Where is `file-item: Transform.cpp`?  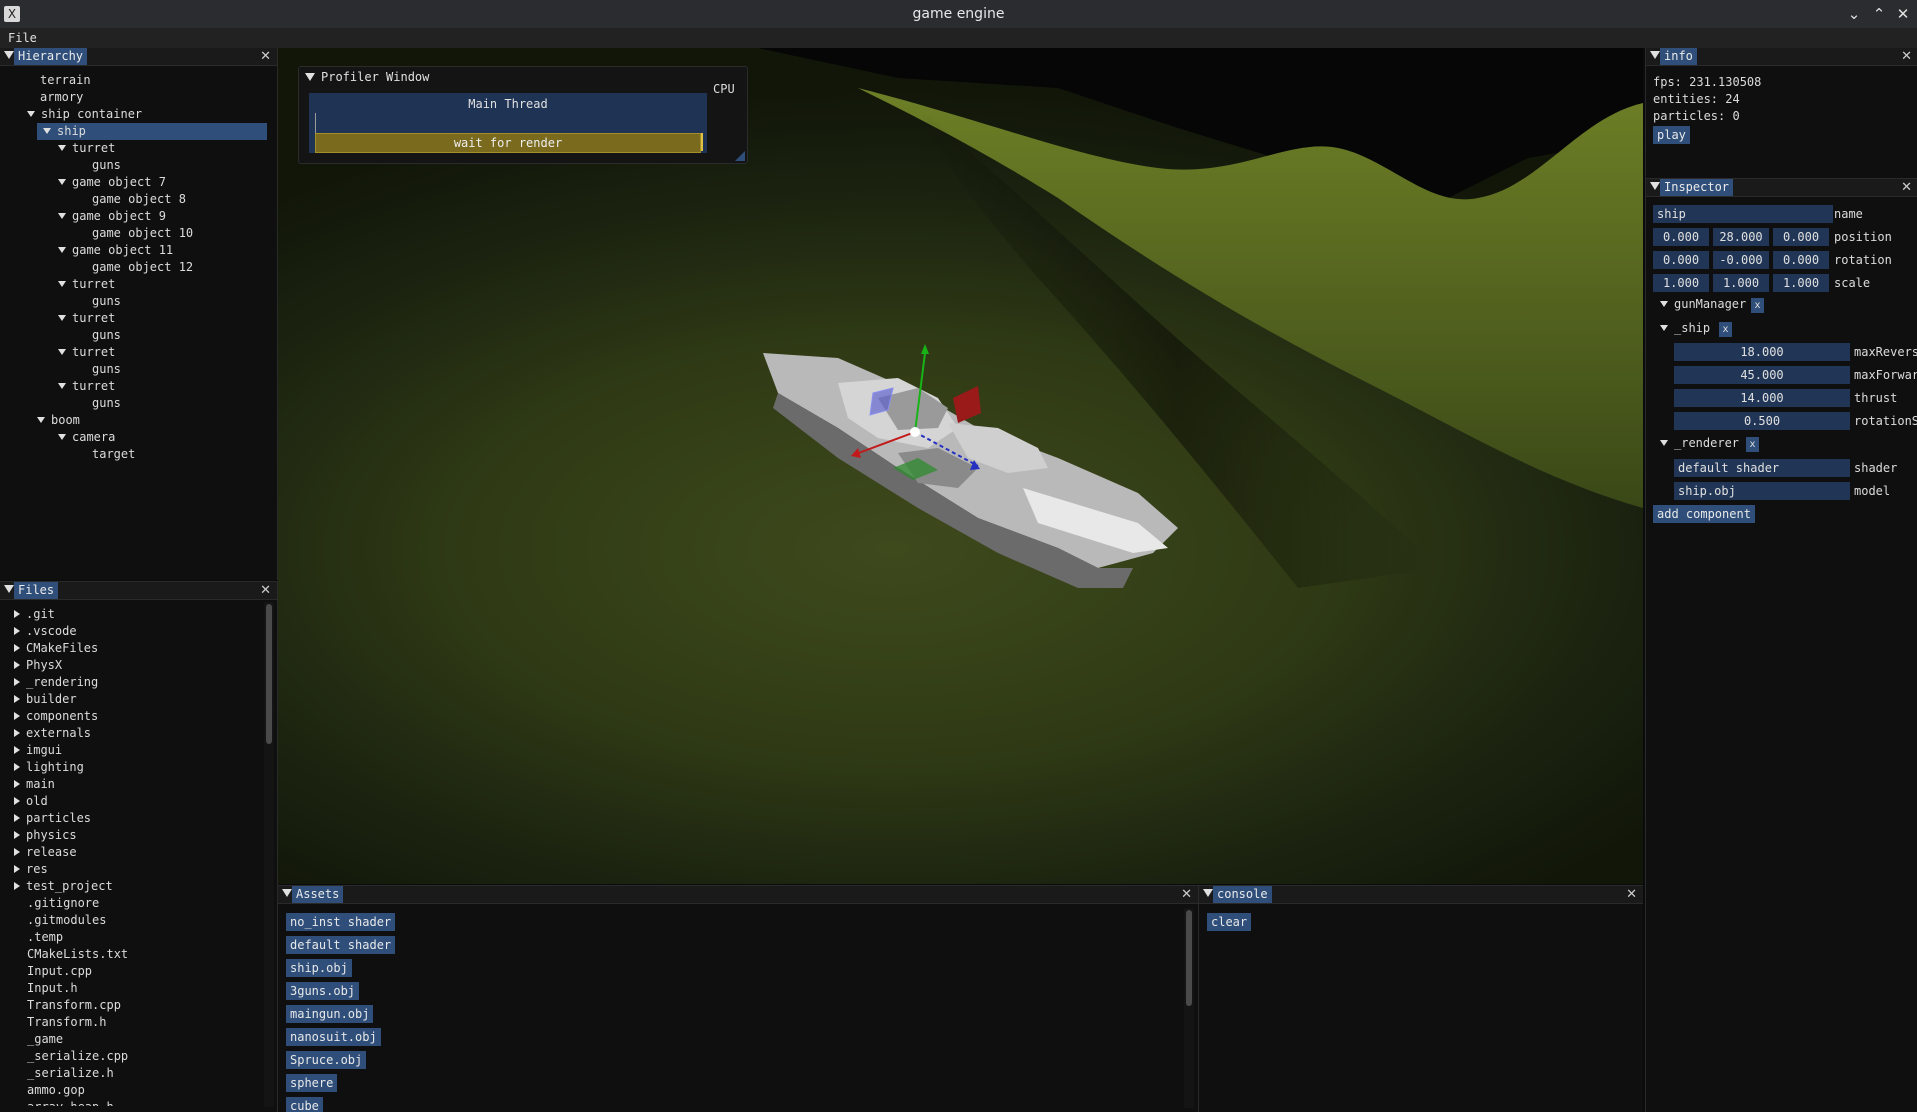
file-item: Transform.cpp is located at coordinates (74, 1005).